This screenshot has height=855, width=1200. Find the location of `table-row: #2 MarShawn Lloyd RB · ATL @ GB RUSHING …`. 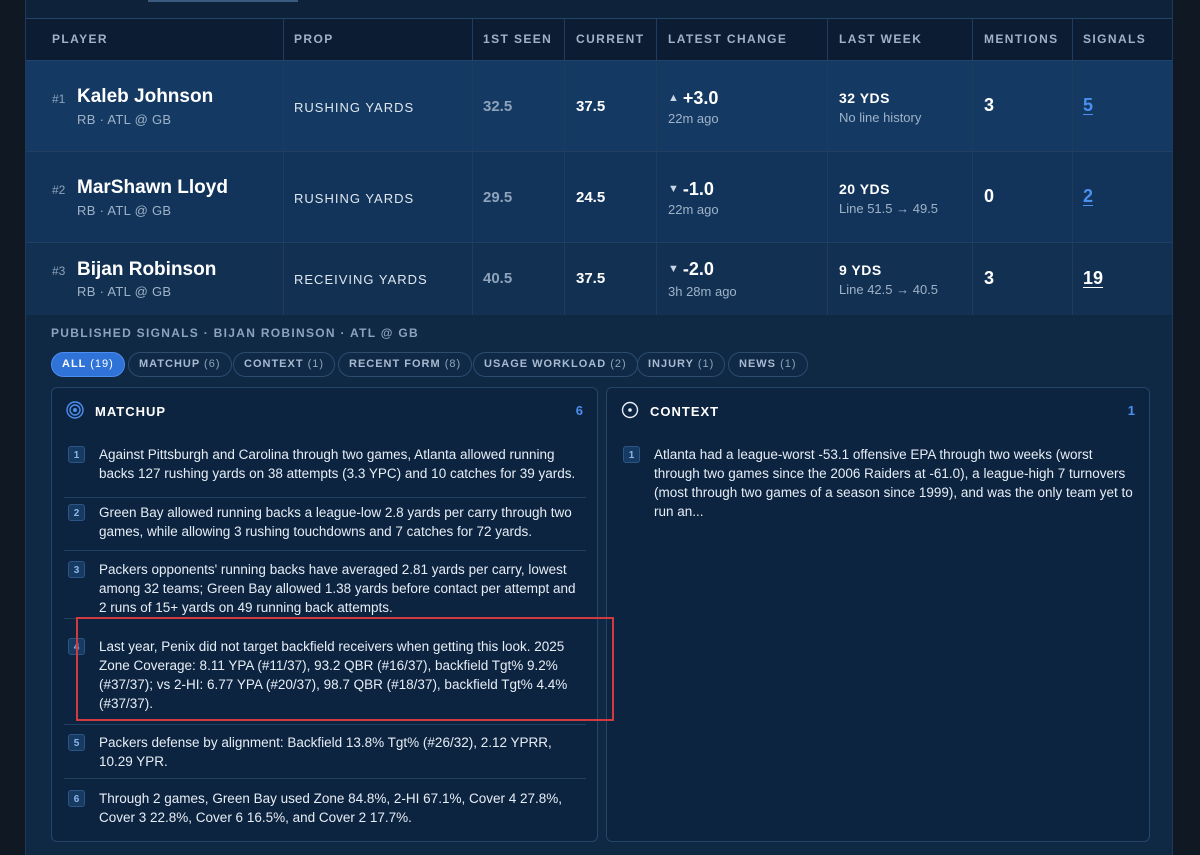

table-row: #2 MarShawn Lloyd RB · ATL @ GB RUSHING … is located at coordinates (599, 197).